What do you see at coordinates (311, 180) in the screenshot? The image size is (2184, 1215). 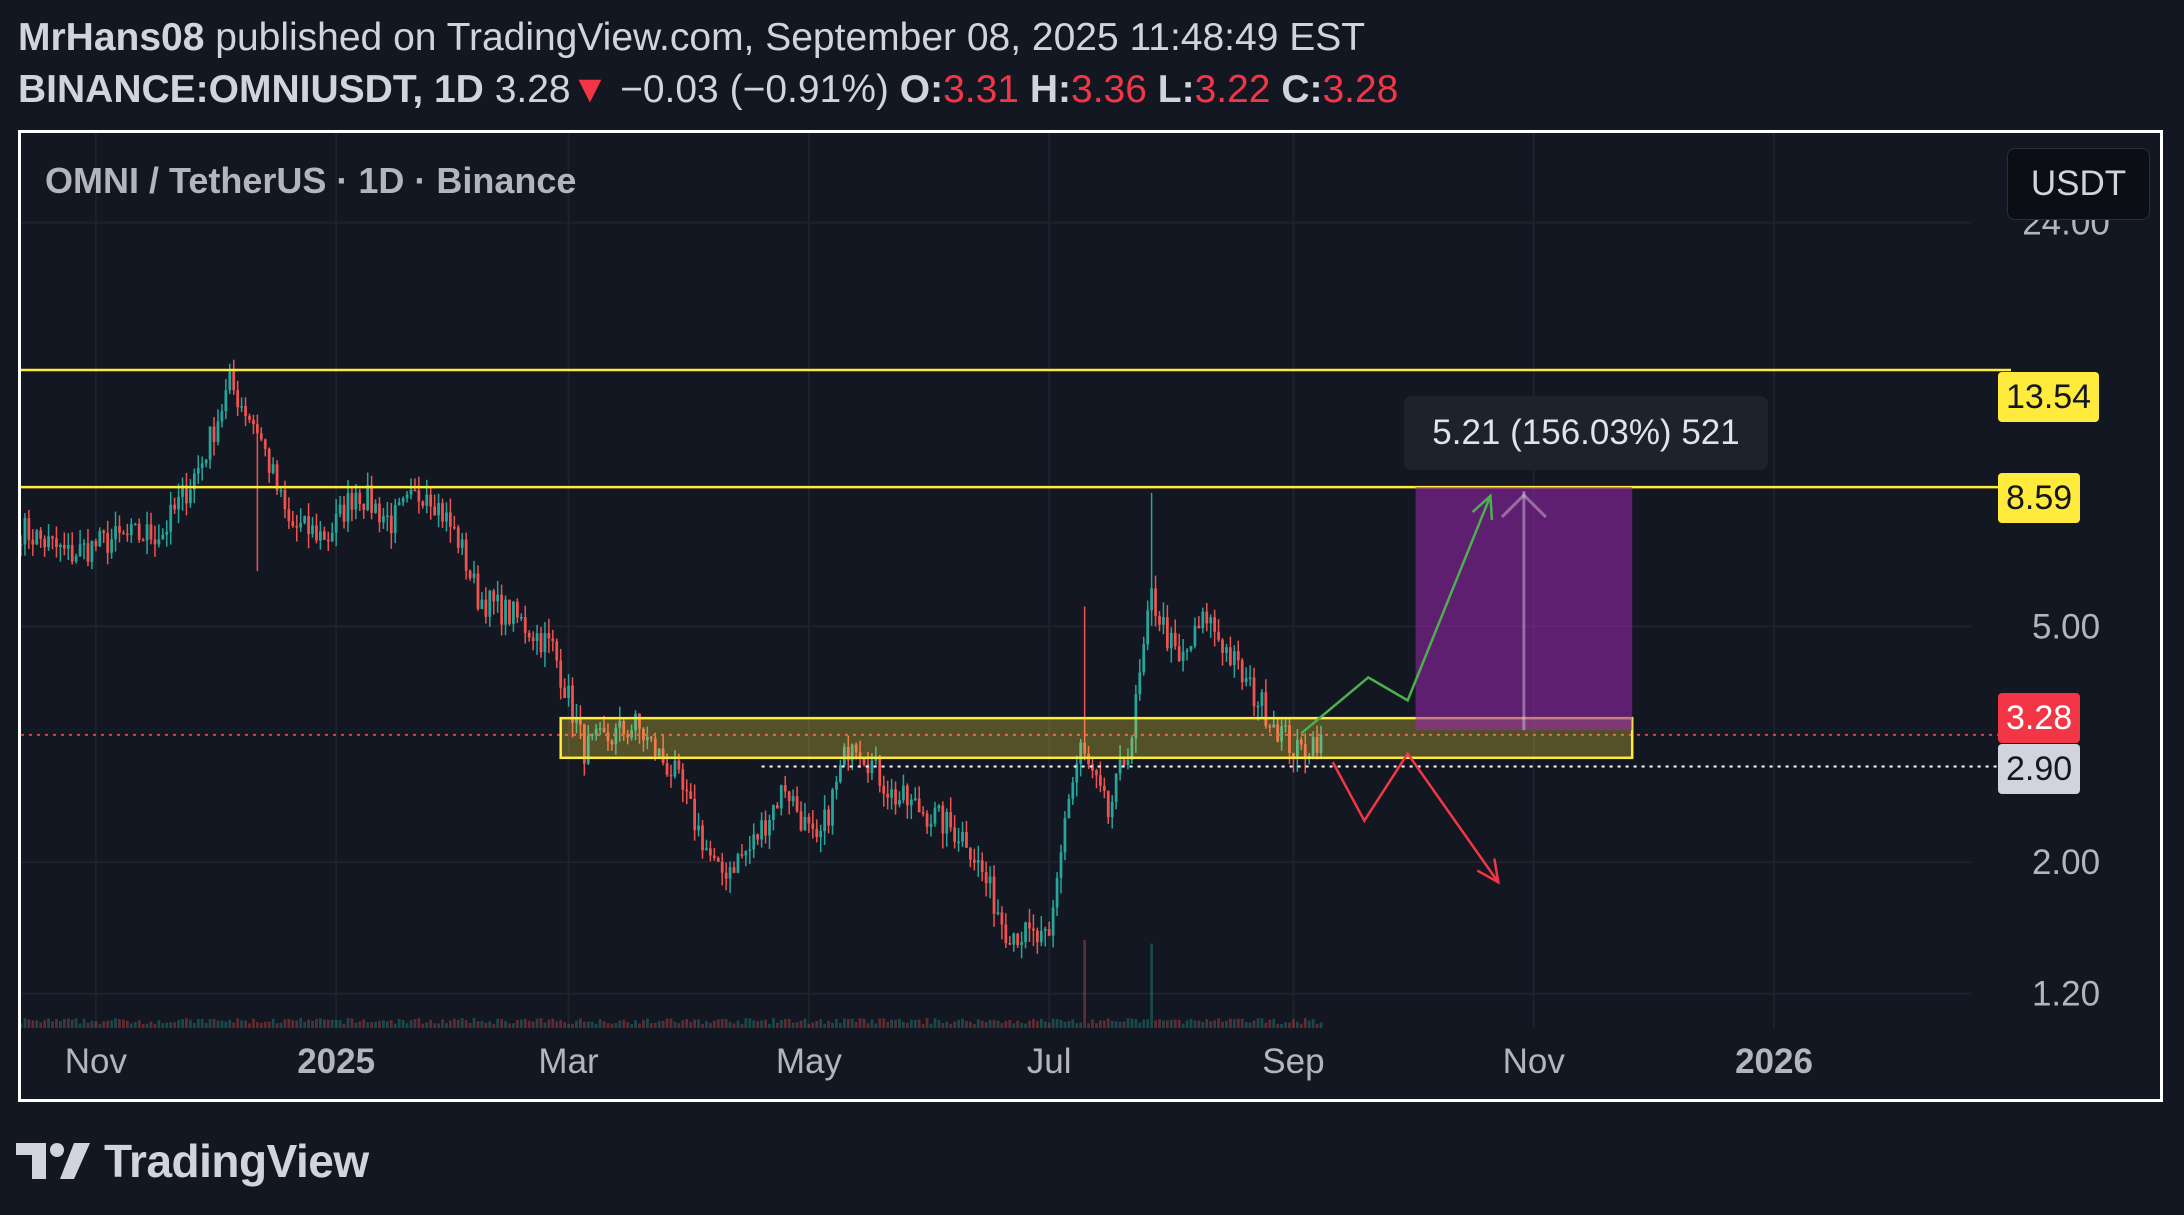 I see `chart-title: OMNI / TetherUS · 1D · Binance` at bounding box center [311, 180].